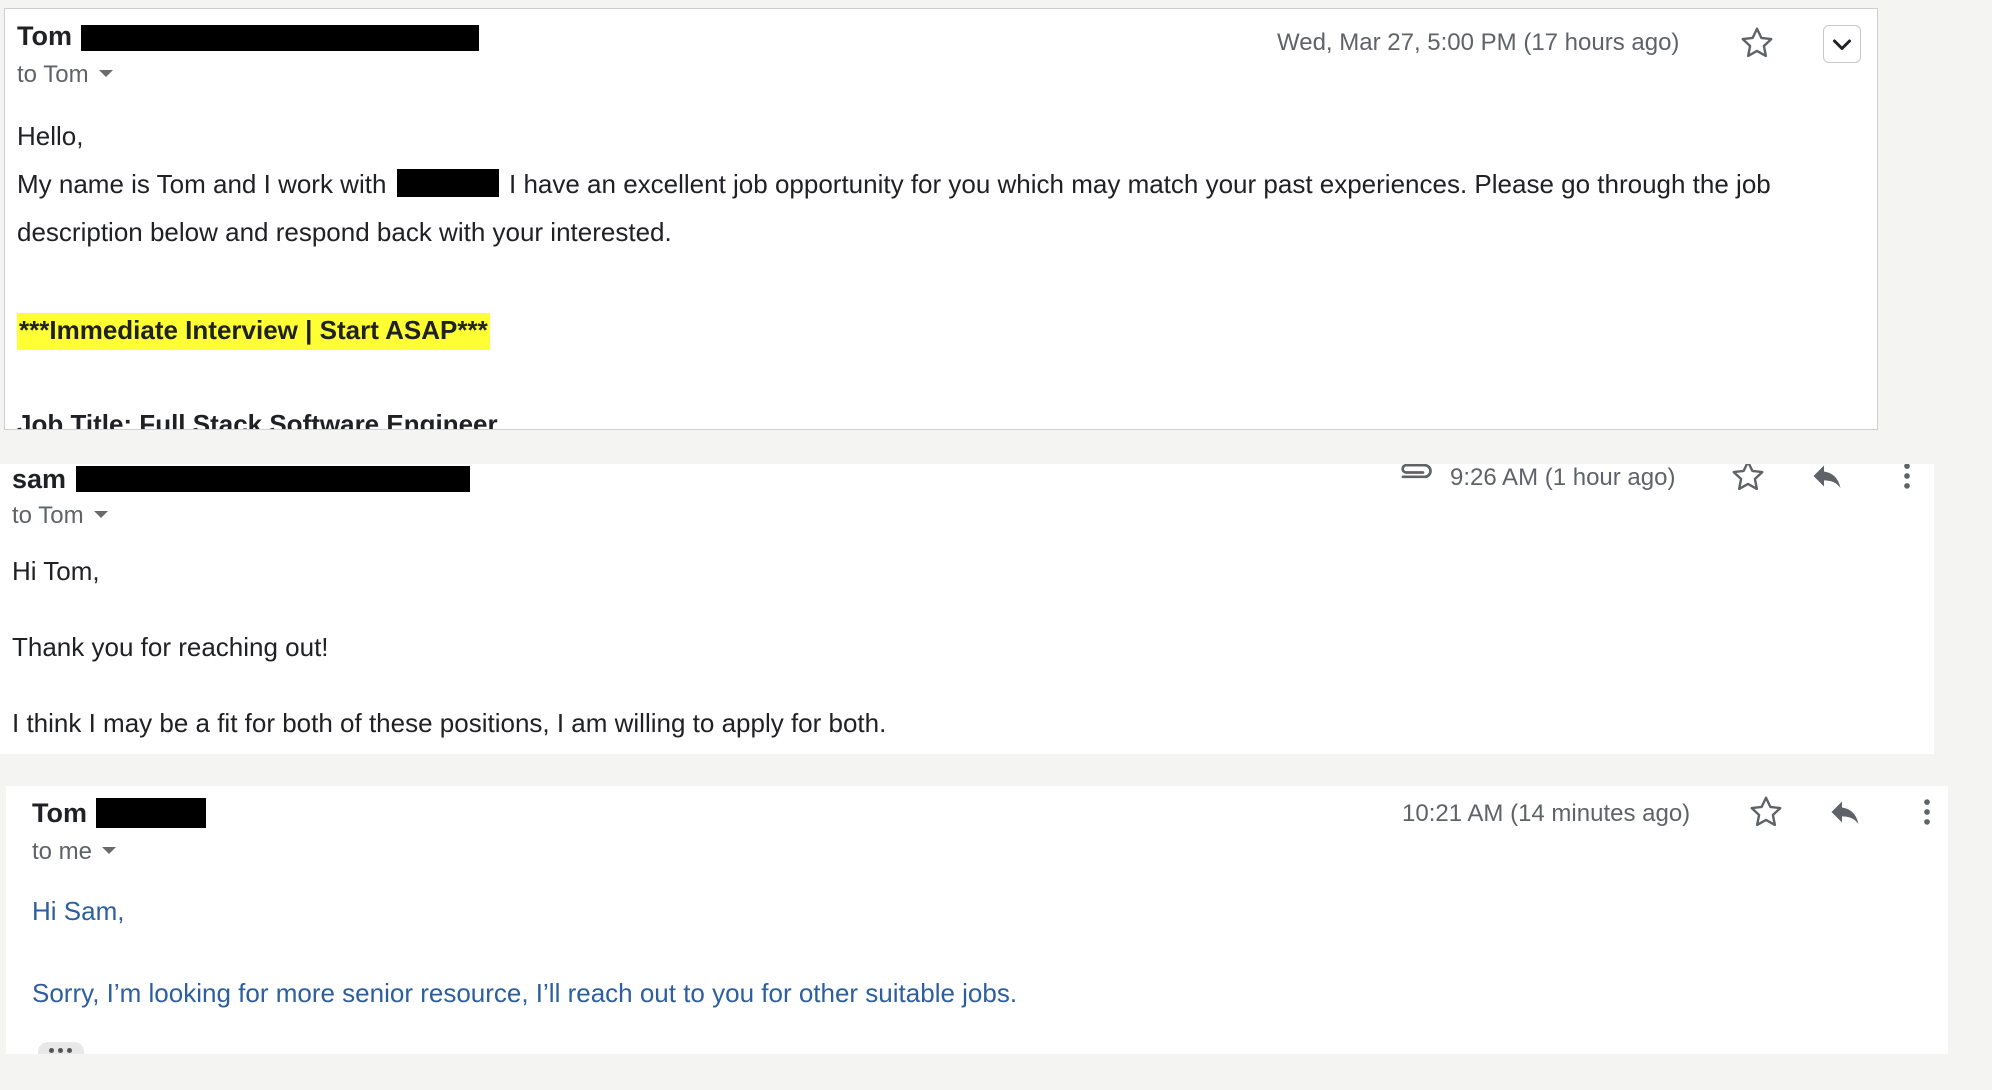 The image size is (1992, 1090). I want to click on ellipsis-icon, so click(61, 1048).